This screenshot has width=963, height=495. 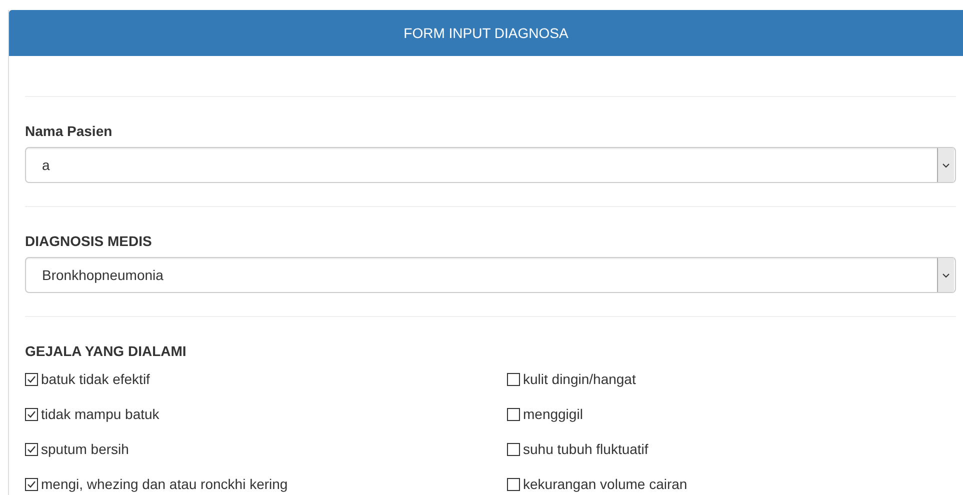 I want to click on select-field: a, so click(x=490, y=165).